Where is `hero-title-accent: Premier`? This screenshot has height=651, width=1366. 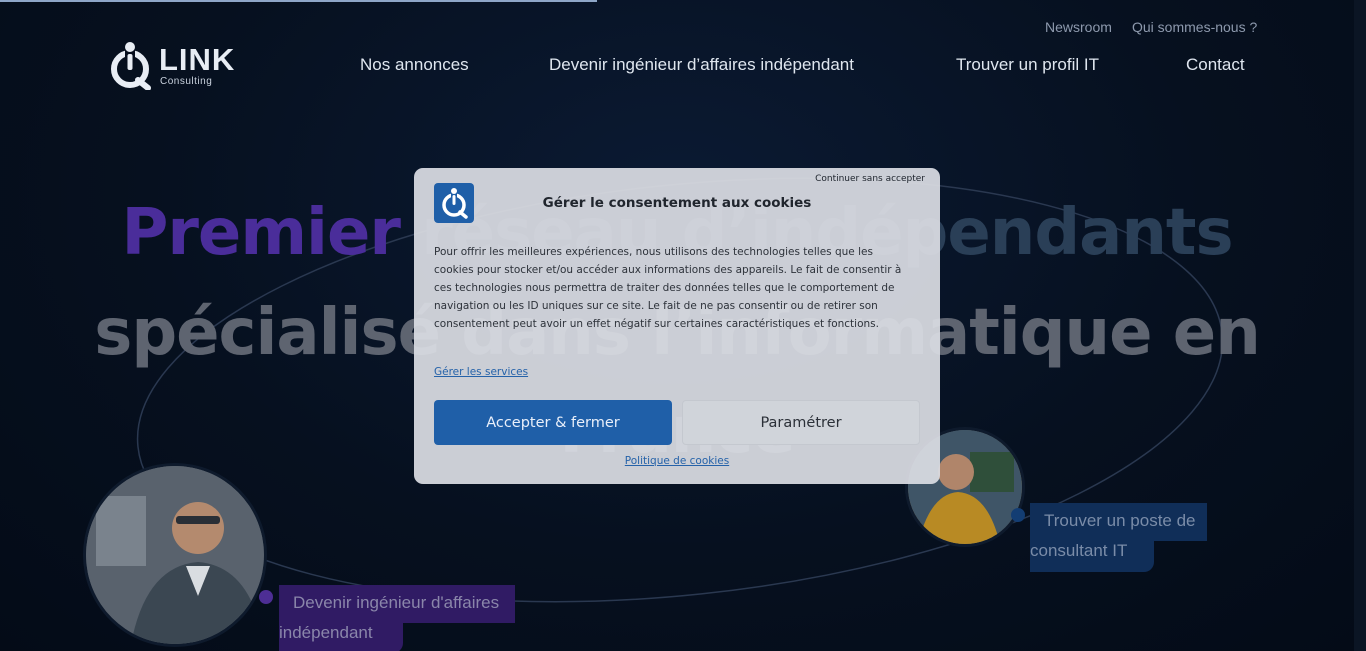
hero-title-accent: Premier is located at coordinates (260, 233).